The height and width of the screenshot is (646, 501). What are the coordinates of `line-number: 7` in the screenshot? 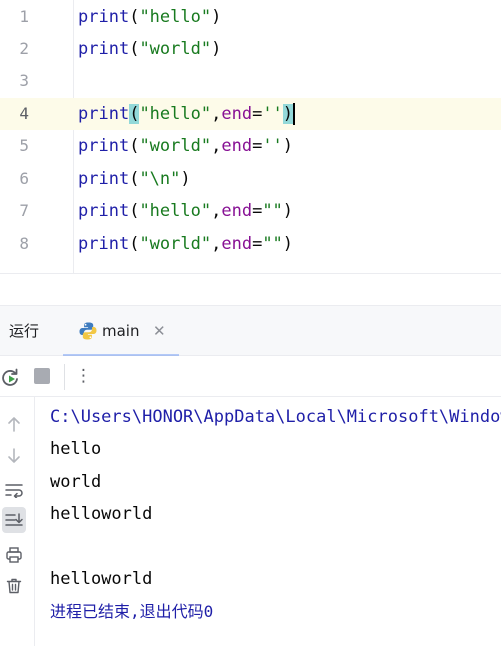 It's located at (24, 210).